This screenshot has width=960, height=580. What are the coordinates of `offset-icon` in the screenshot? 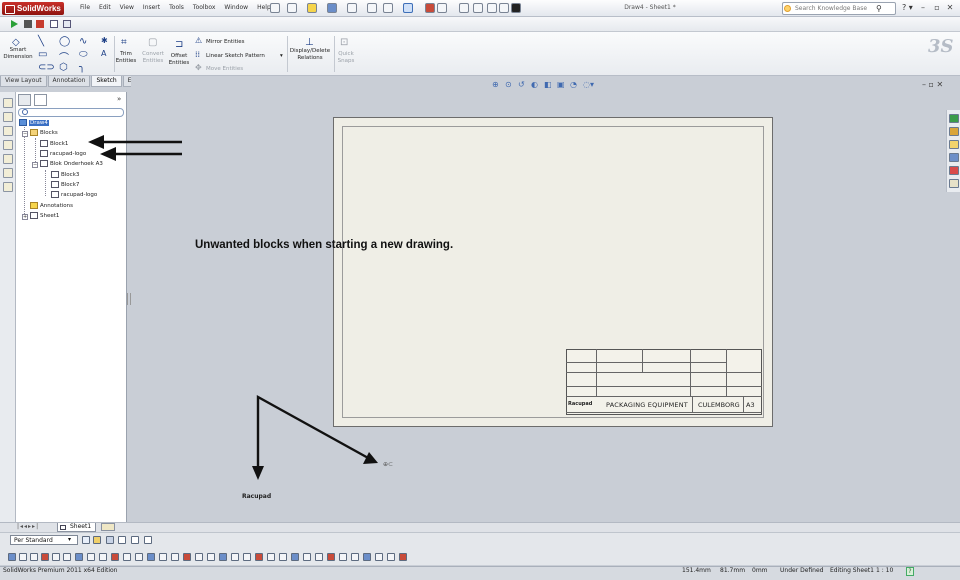 It's located at (283, 557).